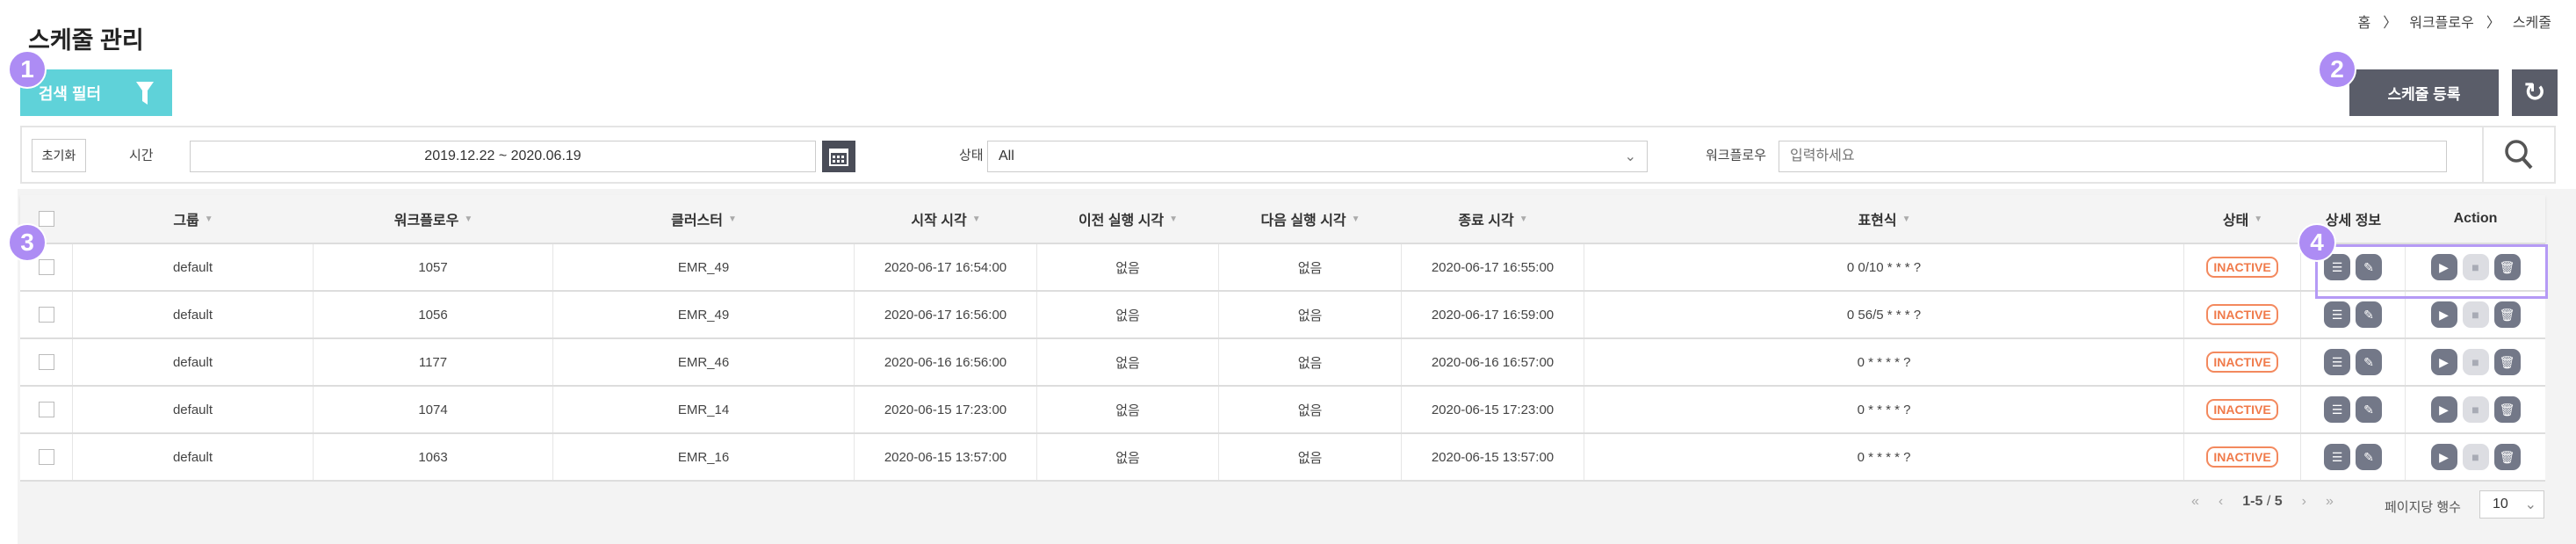 This screenshot has width=2576, height=544. I want to click on header-next-run: 다음 실행 시각 ▼, so click(1310, 219).